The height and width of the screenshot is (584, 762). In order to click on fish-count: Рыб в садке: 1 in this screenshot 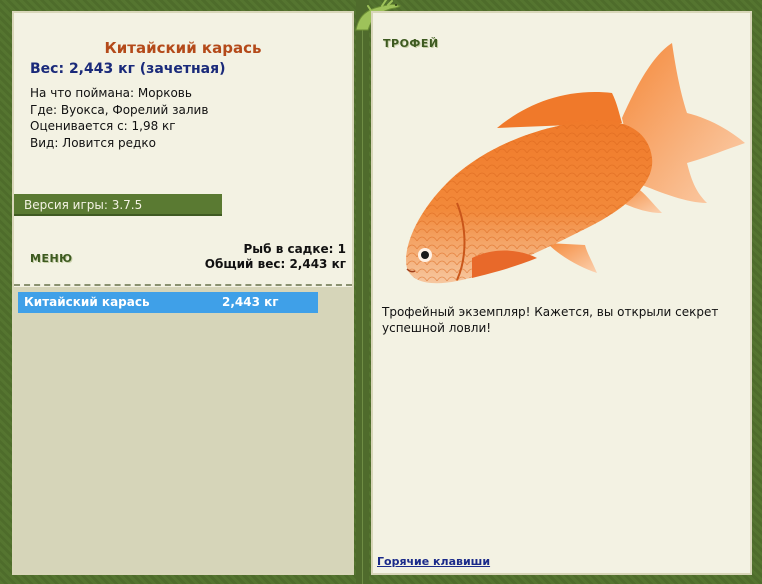, I will do `click(295, 249)`.